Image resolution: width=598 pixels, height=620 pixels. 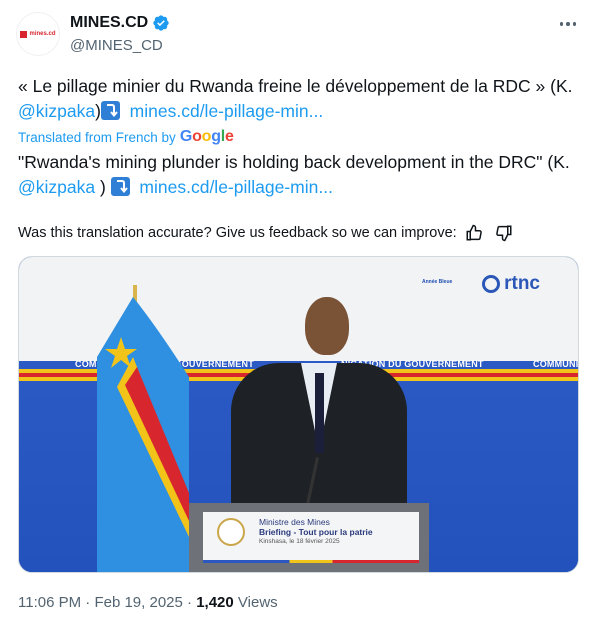 What do you see at coordinates (511, 284) in the screenshot?
I see `rtnc-logo: rtnc` at bounding box center [511, 284].